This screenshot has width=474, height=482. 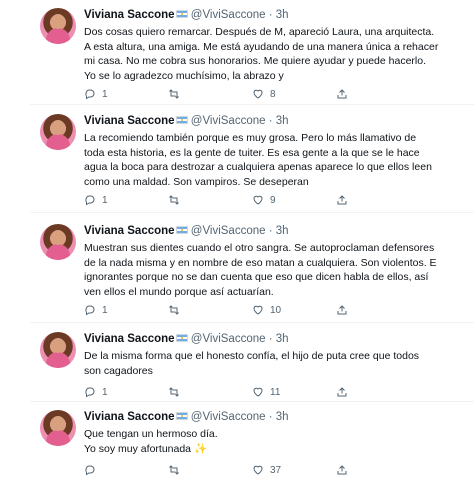 I want to click on like-button: 8, so click(x=264, y=94).